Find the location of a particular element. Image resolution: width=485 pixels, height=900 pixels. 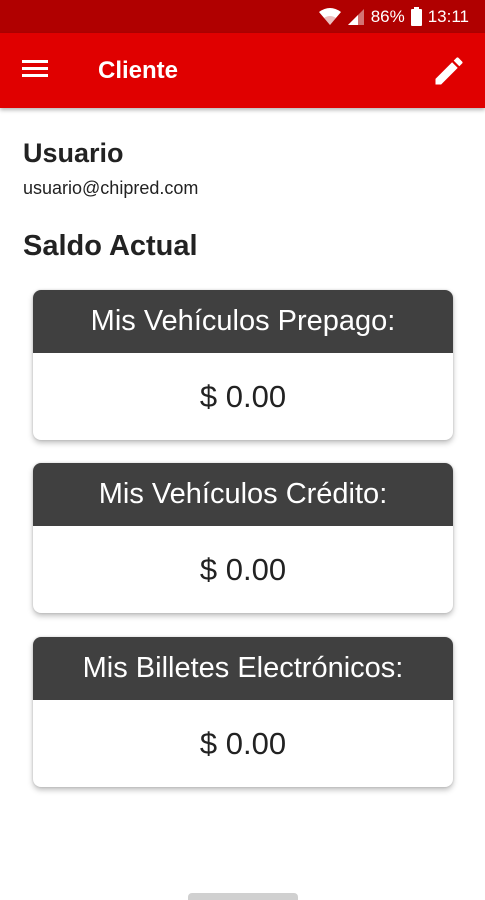

app-bar: Cliente is located at coordinates (242, 70).